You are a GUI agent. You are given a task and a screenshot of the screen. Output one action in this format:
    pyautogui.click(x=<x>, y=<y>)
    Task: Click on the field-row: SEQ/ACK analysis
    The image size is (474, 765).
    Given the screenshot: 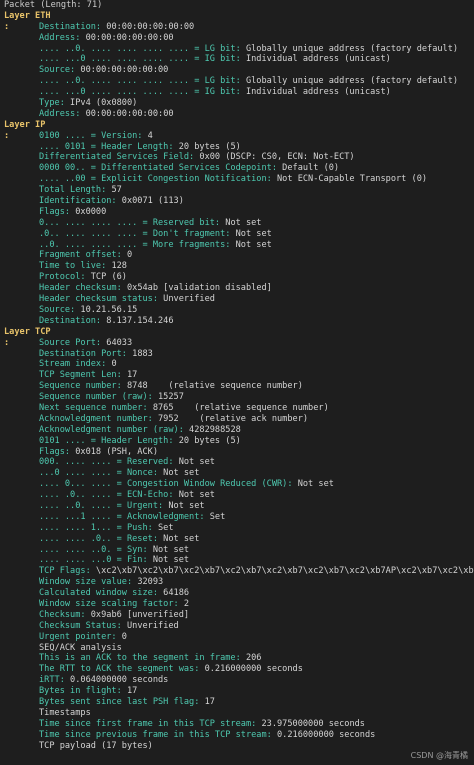 What is the action you would take?
    pyautogui.click(x=237, y=648)
    